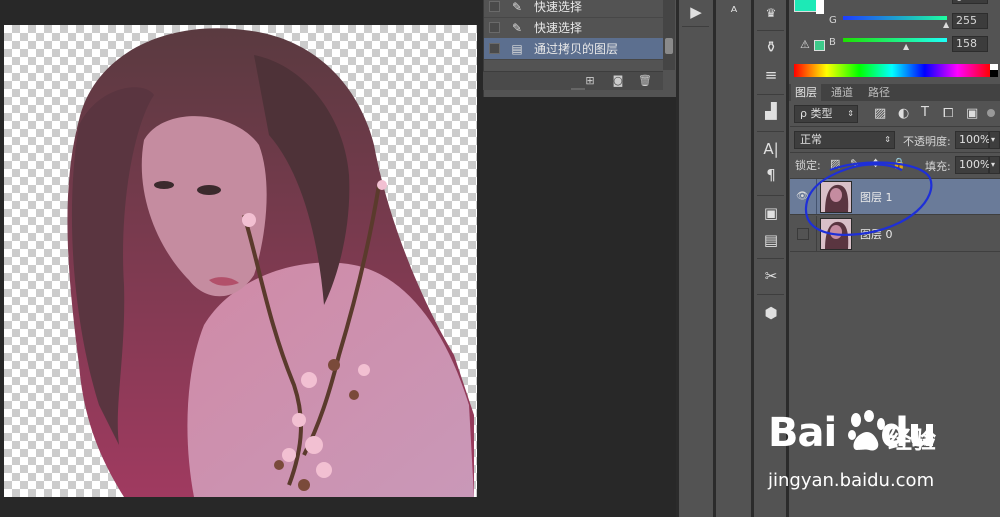 This screenshot has width=1000, height=517. What do you see at coordinates (806, 92) in the screenshot?
I see `tab-layers: 图层` at bounding box center [806, 92].